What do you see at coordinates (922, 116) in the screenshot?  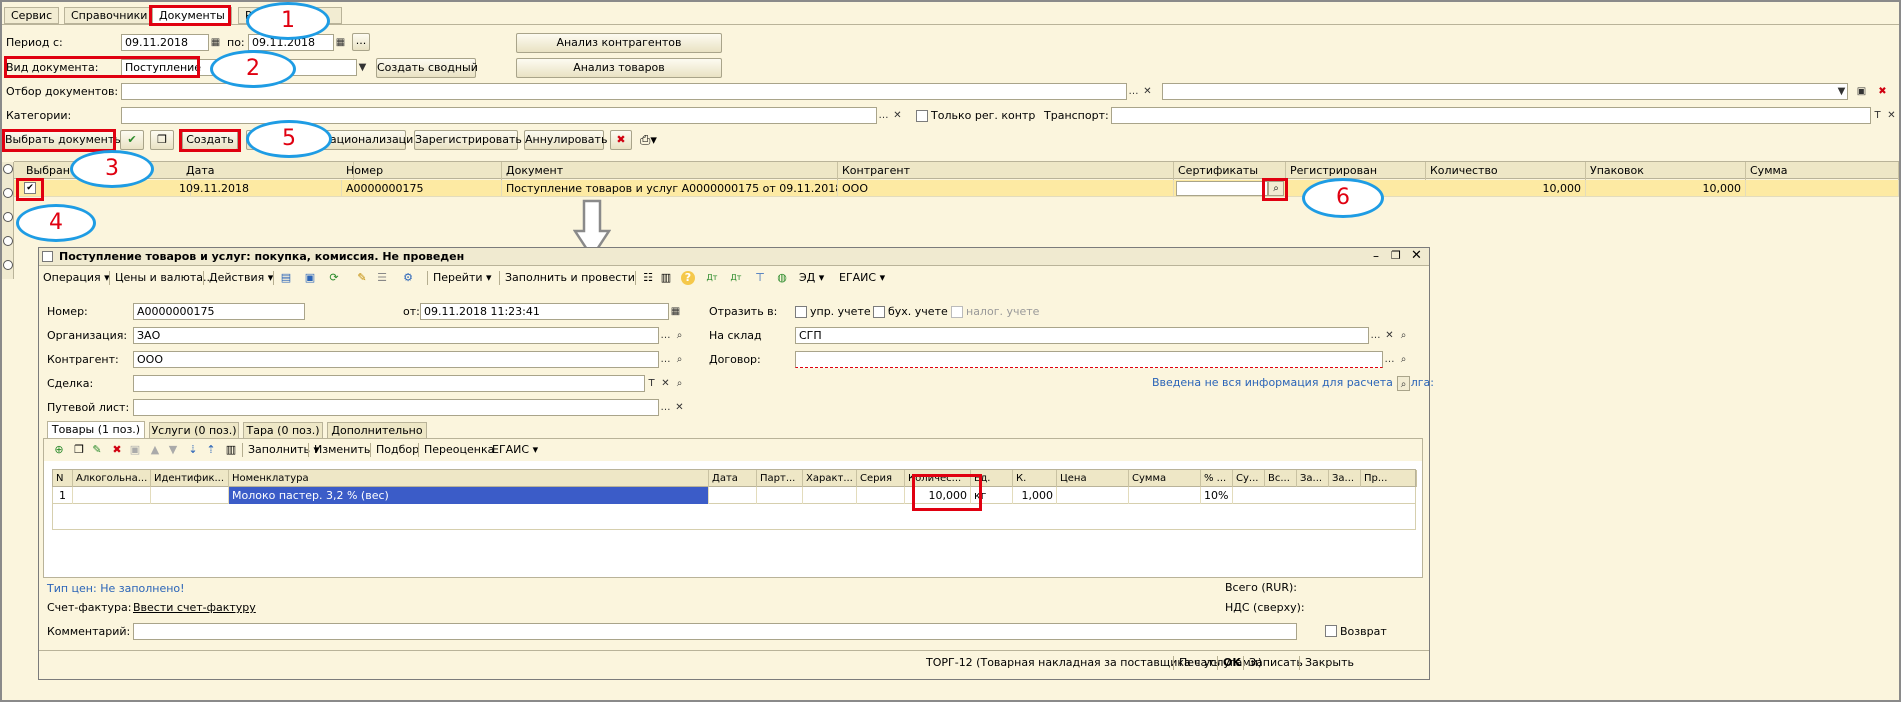 I see `only-reg-checkbox` at bounding box center [922, 116].